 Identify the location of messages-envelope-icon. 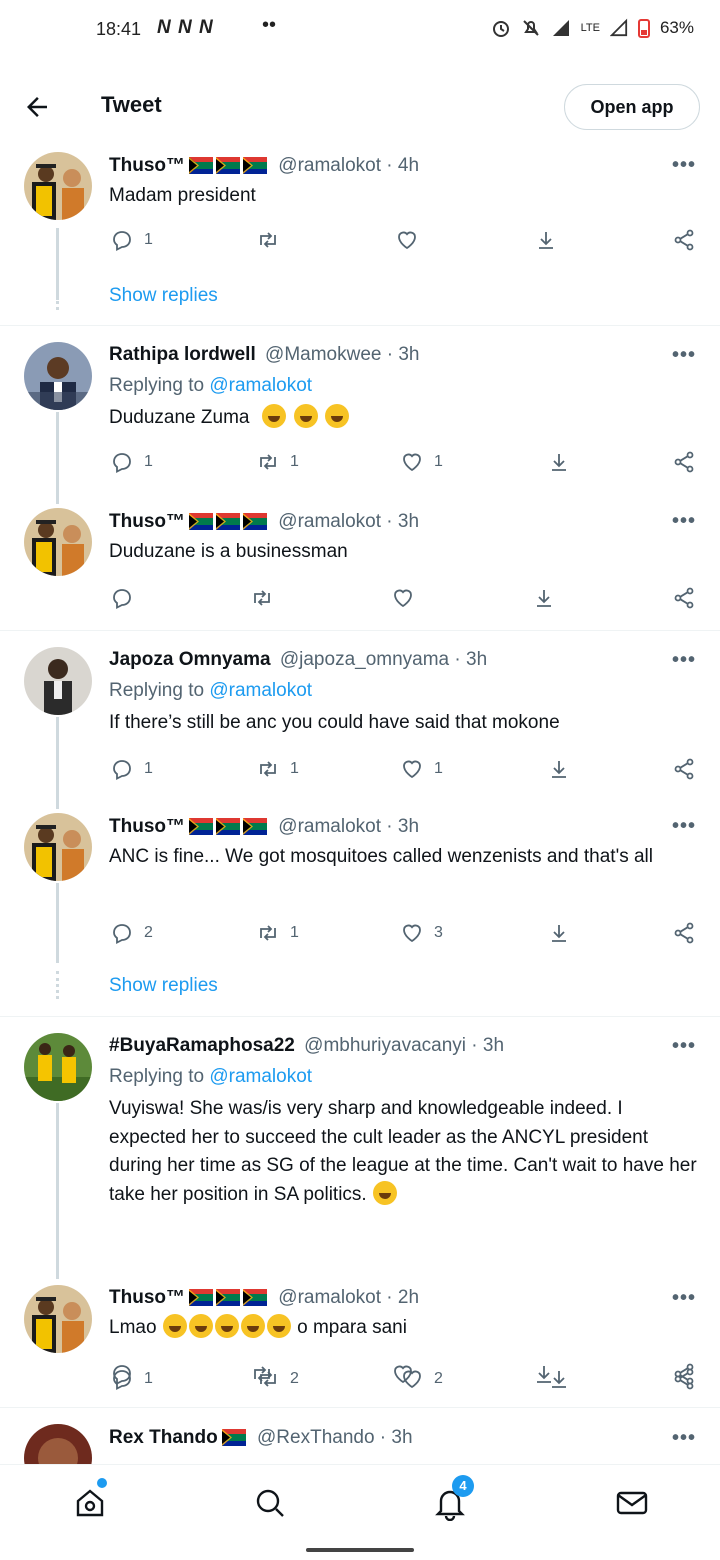
(632, 1503).